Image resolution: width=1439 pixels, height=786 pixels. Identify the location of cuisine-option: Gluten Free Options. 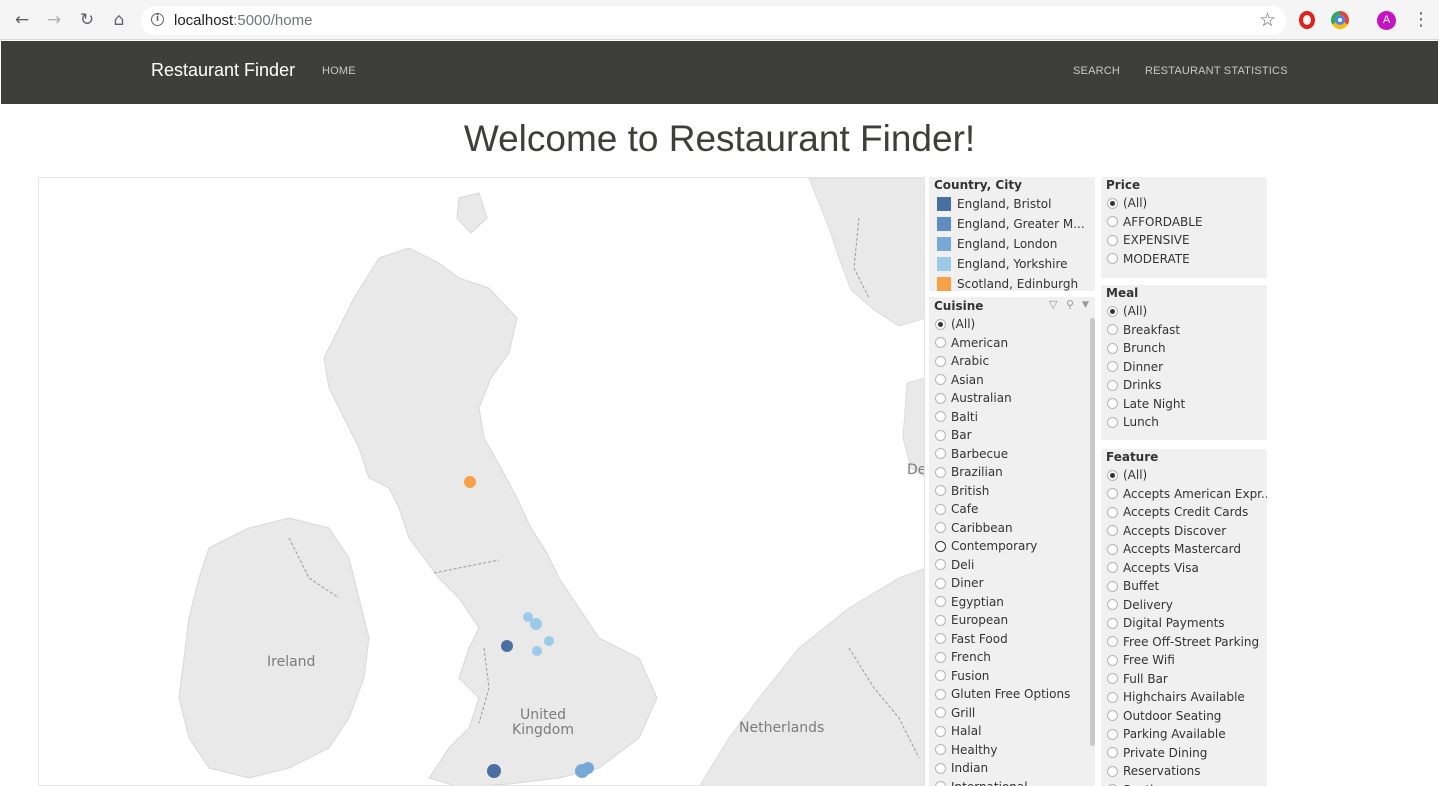
(1002, 694).